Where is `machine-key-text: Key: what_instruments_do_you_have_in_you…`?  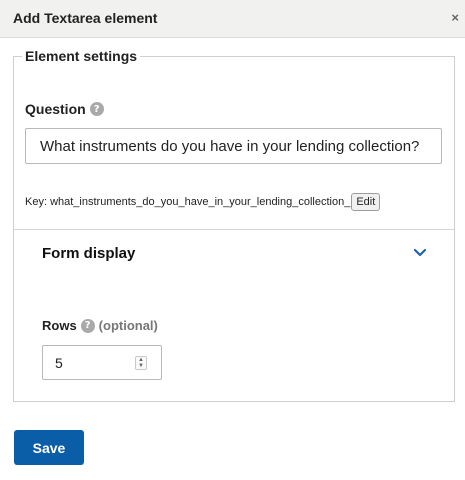
machine-key-text: Key: what_instruments_do_you_have_in_you… is located at coordinates (188, 202).